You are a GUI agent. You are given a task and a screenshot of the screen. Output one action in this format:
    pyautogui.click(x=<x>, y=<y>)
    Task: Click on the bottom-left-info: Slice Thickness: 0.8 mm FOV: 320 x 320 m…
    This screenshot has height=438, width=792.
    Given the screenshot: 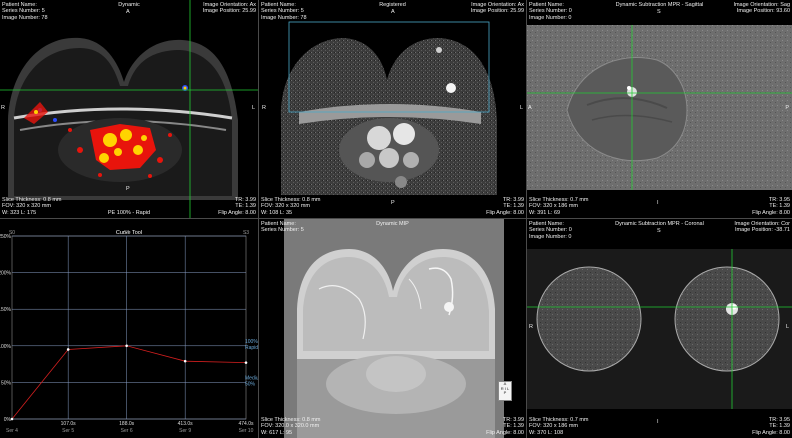 What is the action you would take?
    pyautogui.click(x=291, y=206)
    